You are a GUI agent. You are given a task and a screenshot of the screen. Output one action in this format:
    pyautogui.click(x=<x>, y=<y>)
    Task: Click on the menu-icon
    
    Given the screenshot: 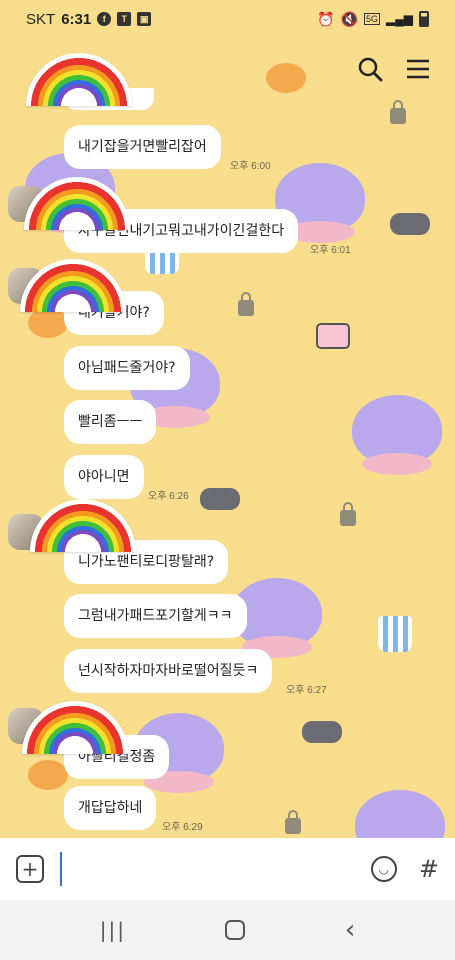 What is the action you would take?
    pyautogui.click(x=418, y=69)
    